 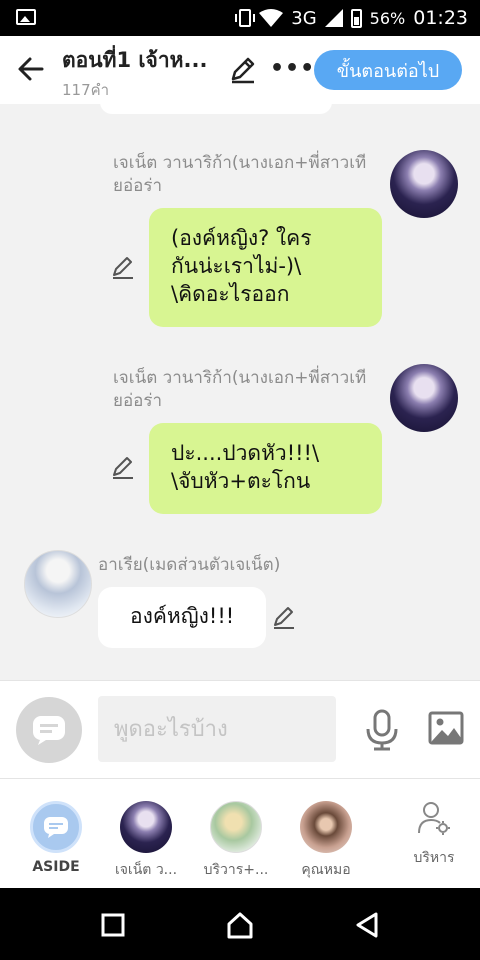 I want to click on vibrate-icon, so click(x=245, y=18).